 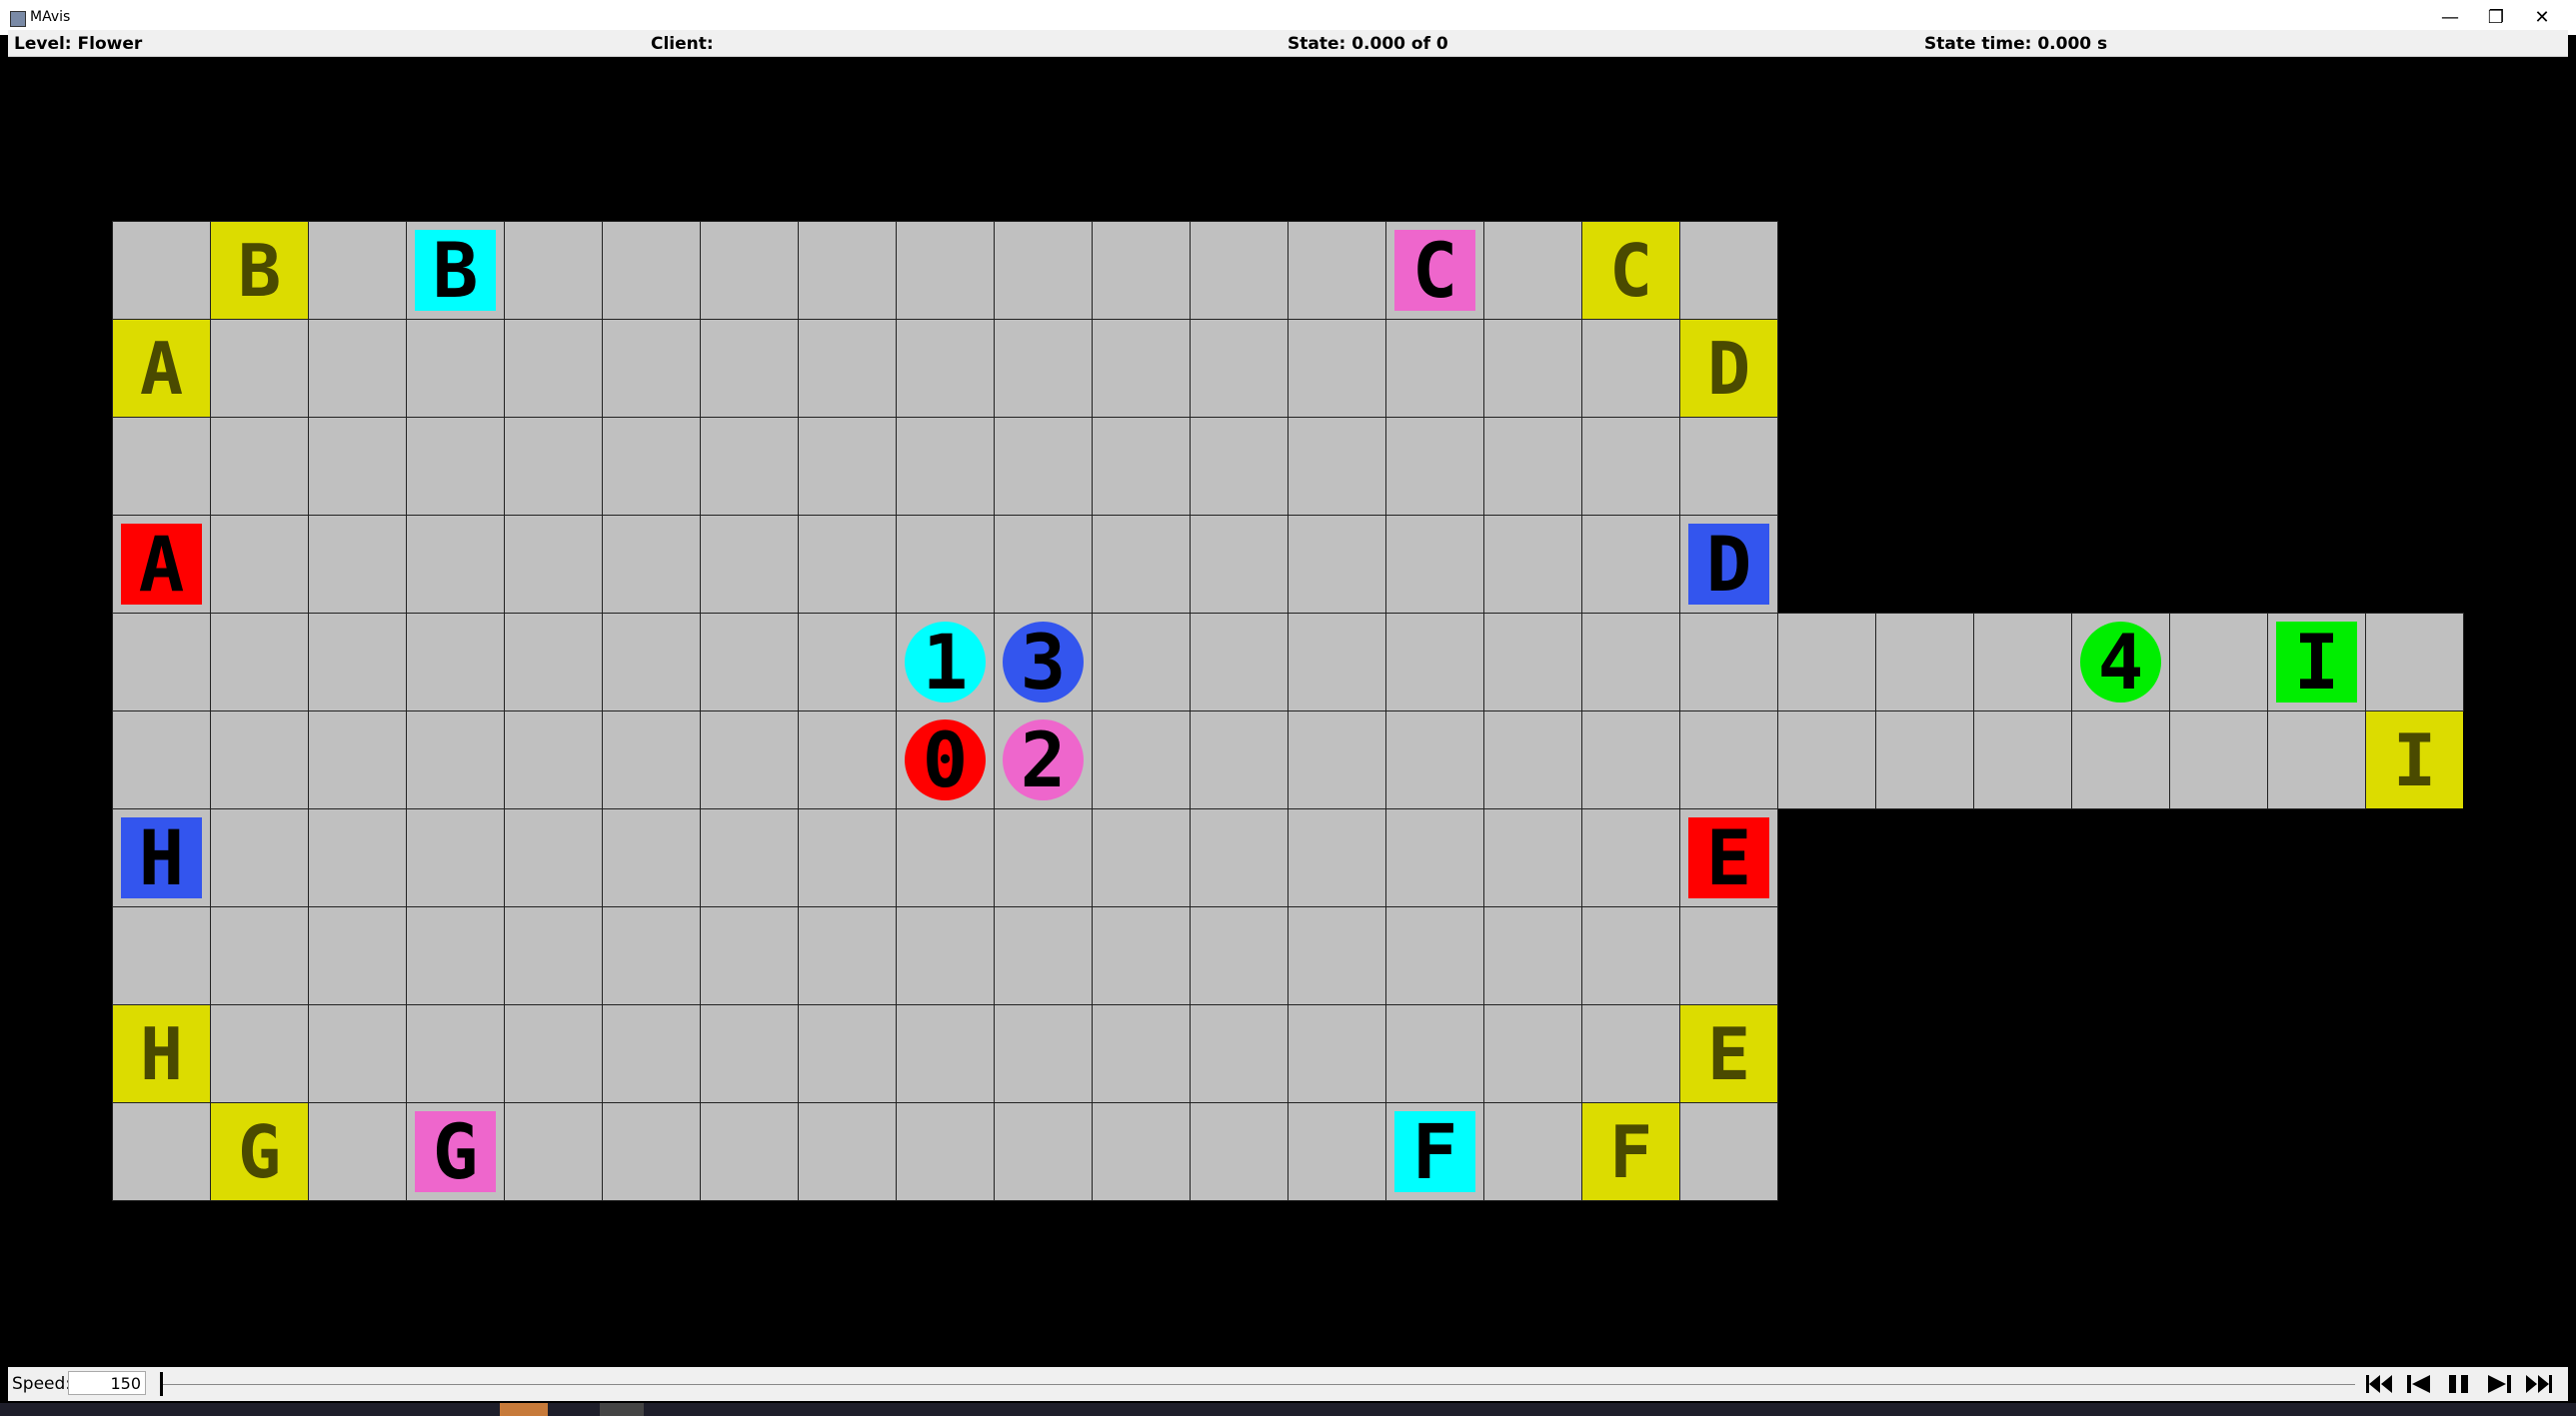 I want to click on goal-c: C, so click(x=1631, y=270).